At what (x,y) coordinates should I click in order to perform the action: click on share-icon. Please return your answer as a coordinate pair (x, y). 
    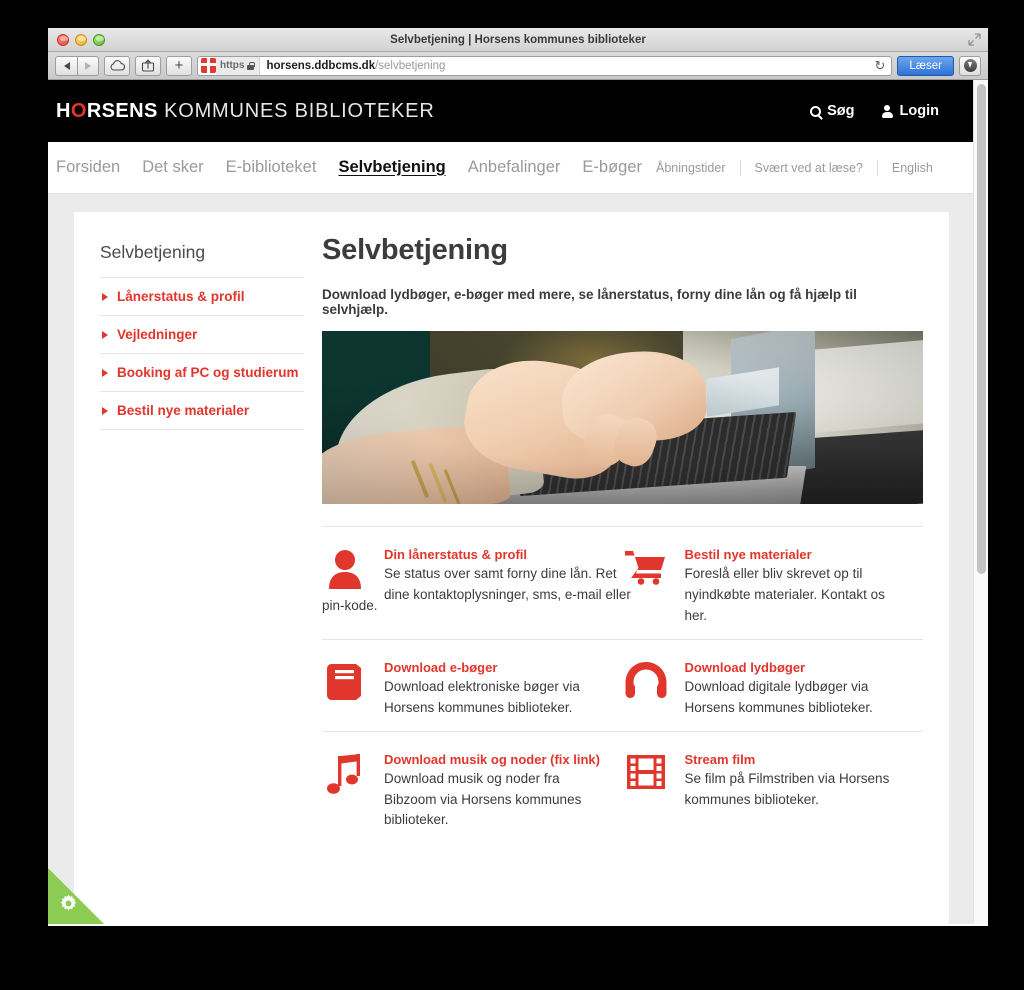
    Looking at the image, I should click on (148, 65).